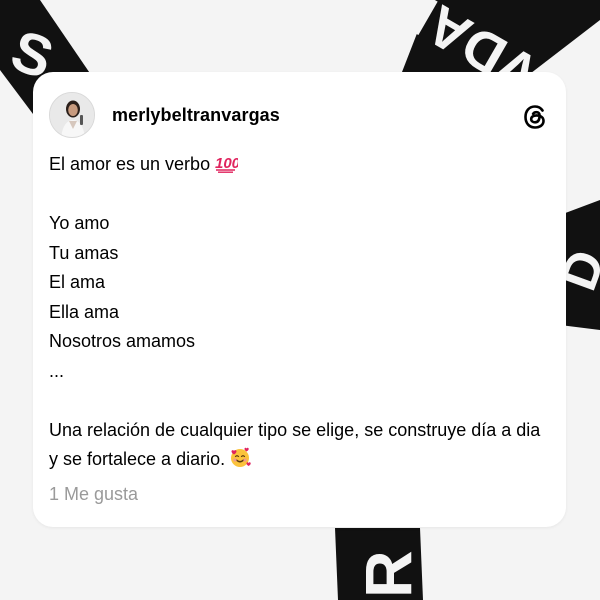 This screenshot has height=600, width=600. What do you see at coordinates (130, 164) in the screenshot?
I see `post-line-text: El amor es un verbo` at bounding box center [130, 164].